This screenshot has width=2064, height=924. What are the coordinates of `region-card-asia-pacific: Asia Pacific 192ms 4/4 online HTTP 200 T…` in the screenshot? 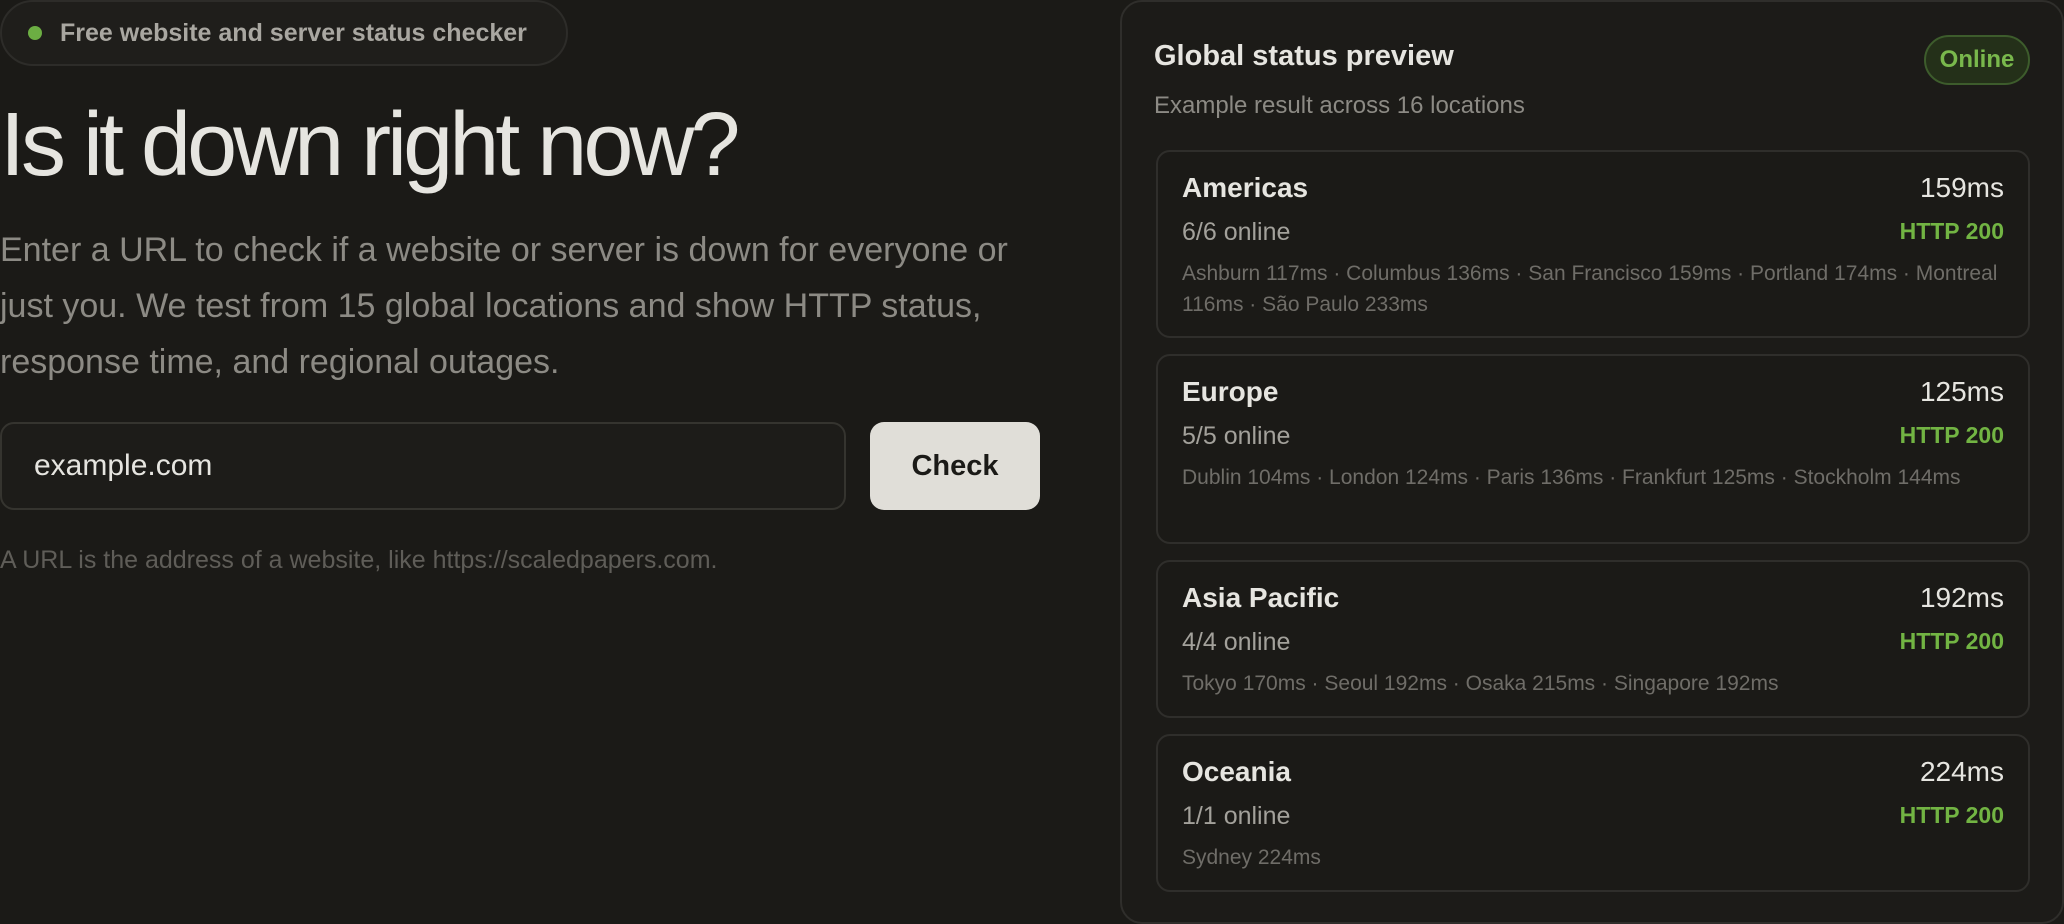 It's located at (1593, 639).